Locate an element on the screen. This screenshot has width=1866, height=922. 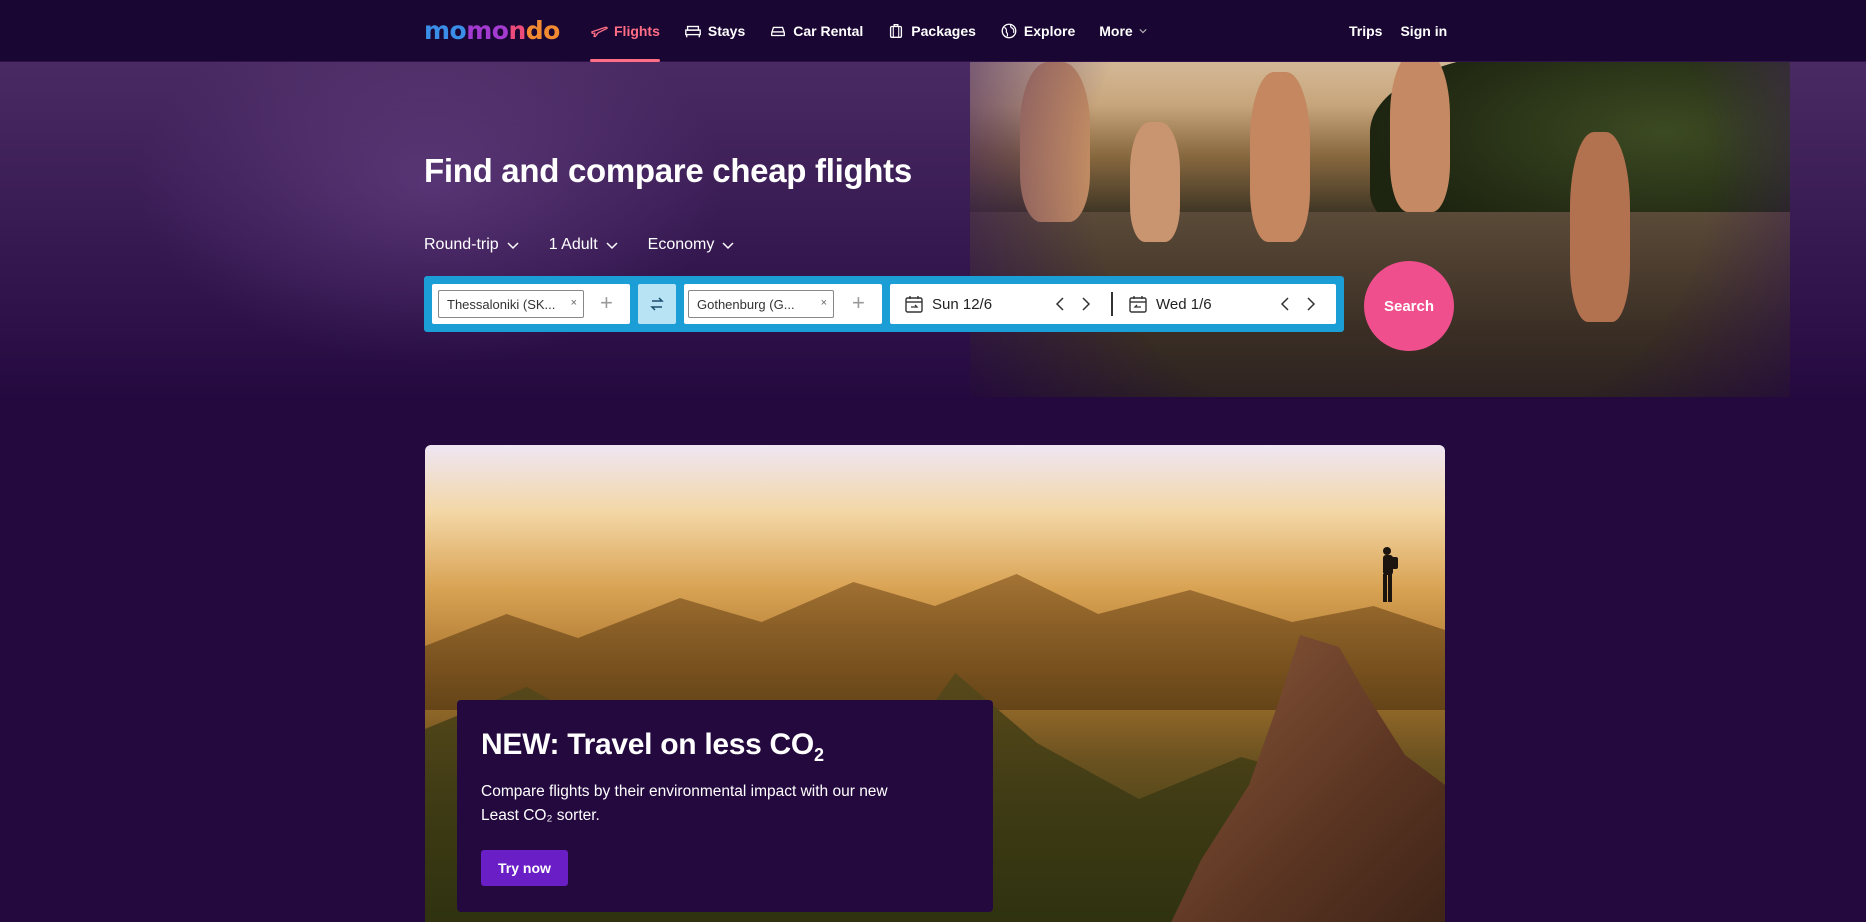
logo-part: n is located at coordinates (517, 30).